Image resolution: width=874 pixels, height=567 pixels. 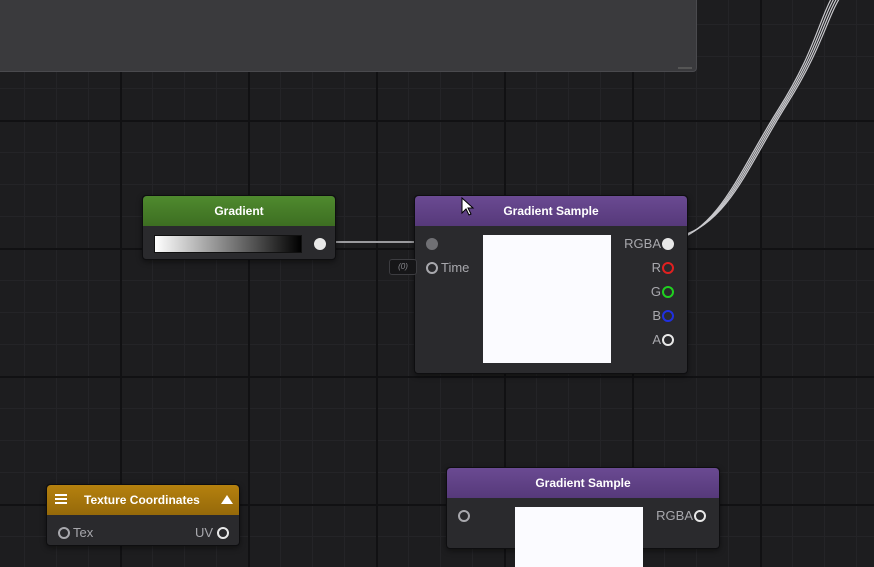 I want to click on texture-coordinates-node: Texture Coordinates Tex UV, so click(x=143, y=515).